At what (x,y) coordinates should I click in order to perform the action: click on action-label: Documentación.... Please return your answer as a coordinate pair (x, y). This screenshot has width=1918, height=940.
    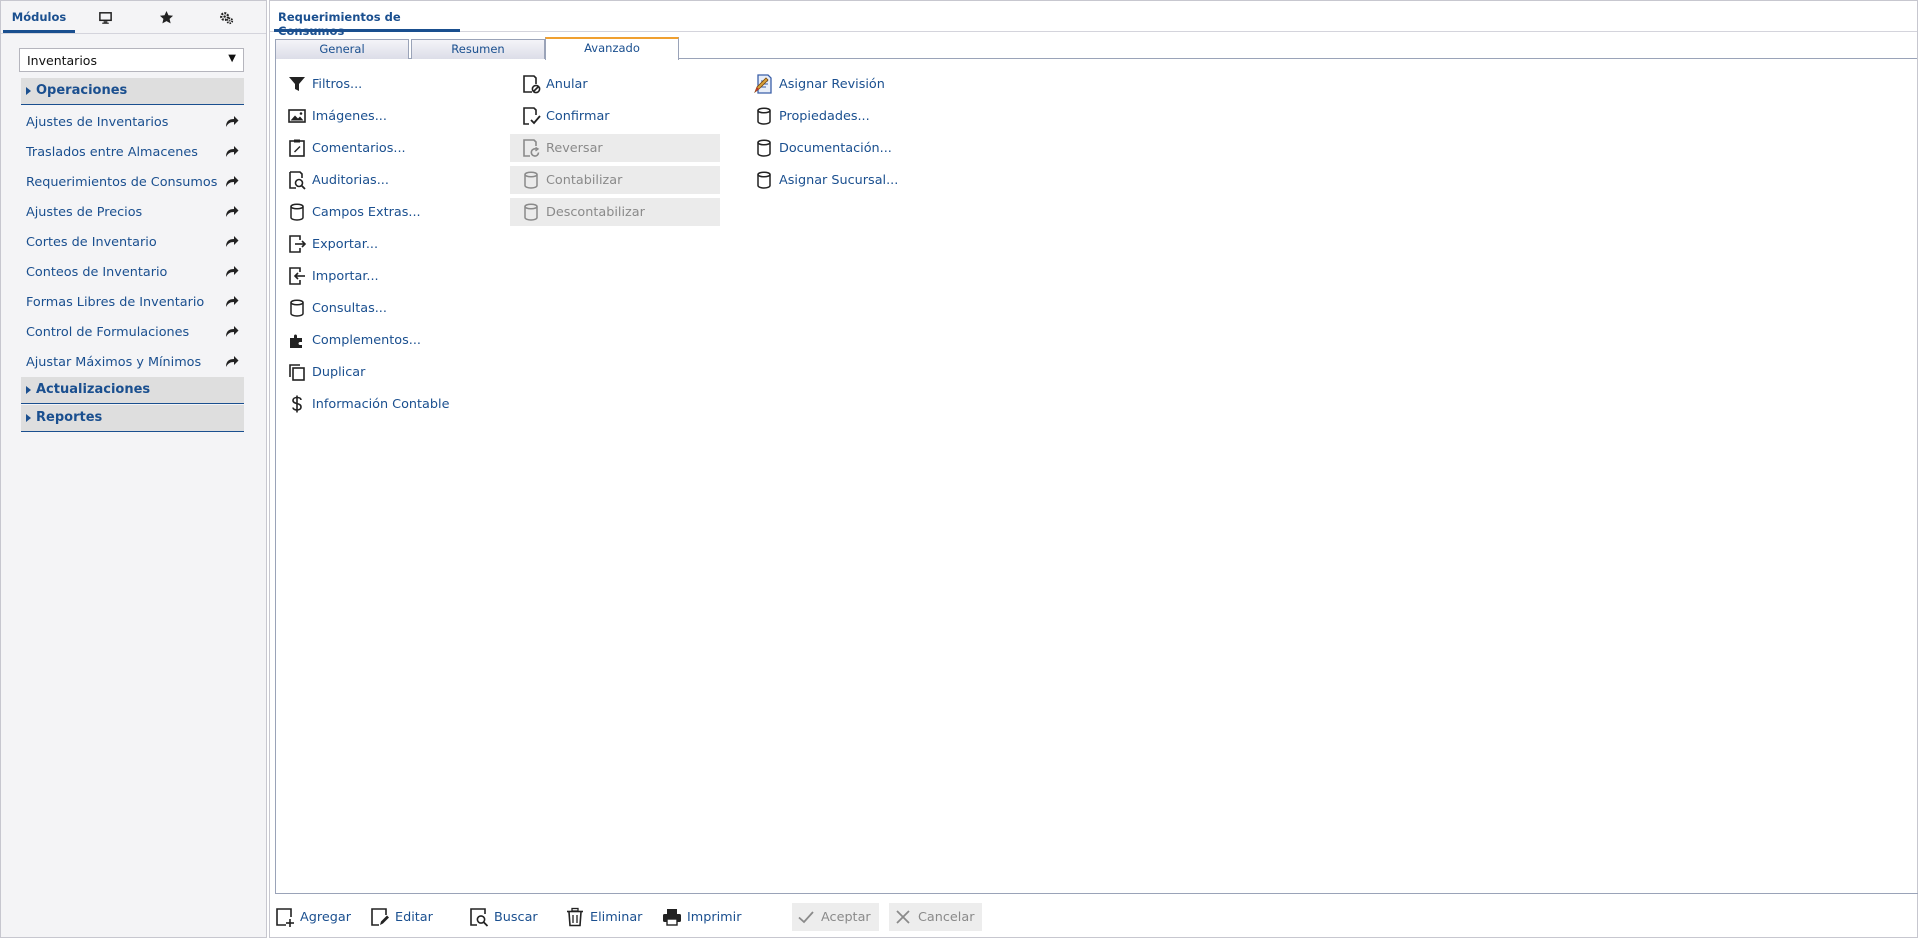
    Looking at the image, I should click on (835, 148).